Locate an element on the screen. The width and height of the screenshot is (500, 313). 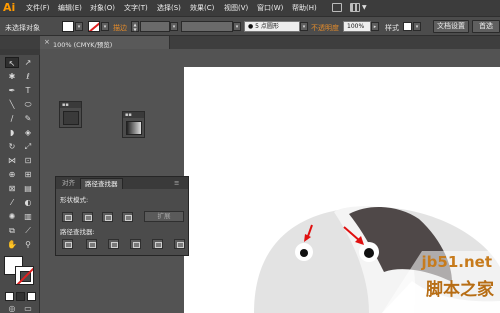
none-mode-icon is located at coordinates (31, 296).